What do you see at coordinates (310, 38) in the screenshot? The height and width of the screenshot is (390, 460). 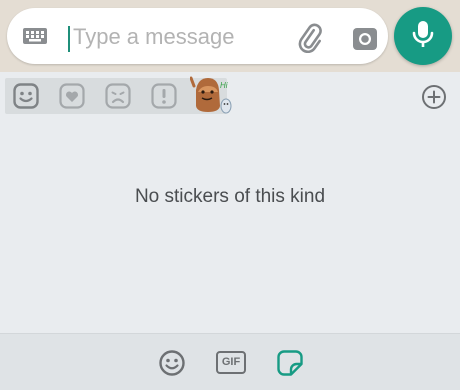 I see `paperclip-icon` at bounding box center [310, 38].